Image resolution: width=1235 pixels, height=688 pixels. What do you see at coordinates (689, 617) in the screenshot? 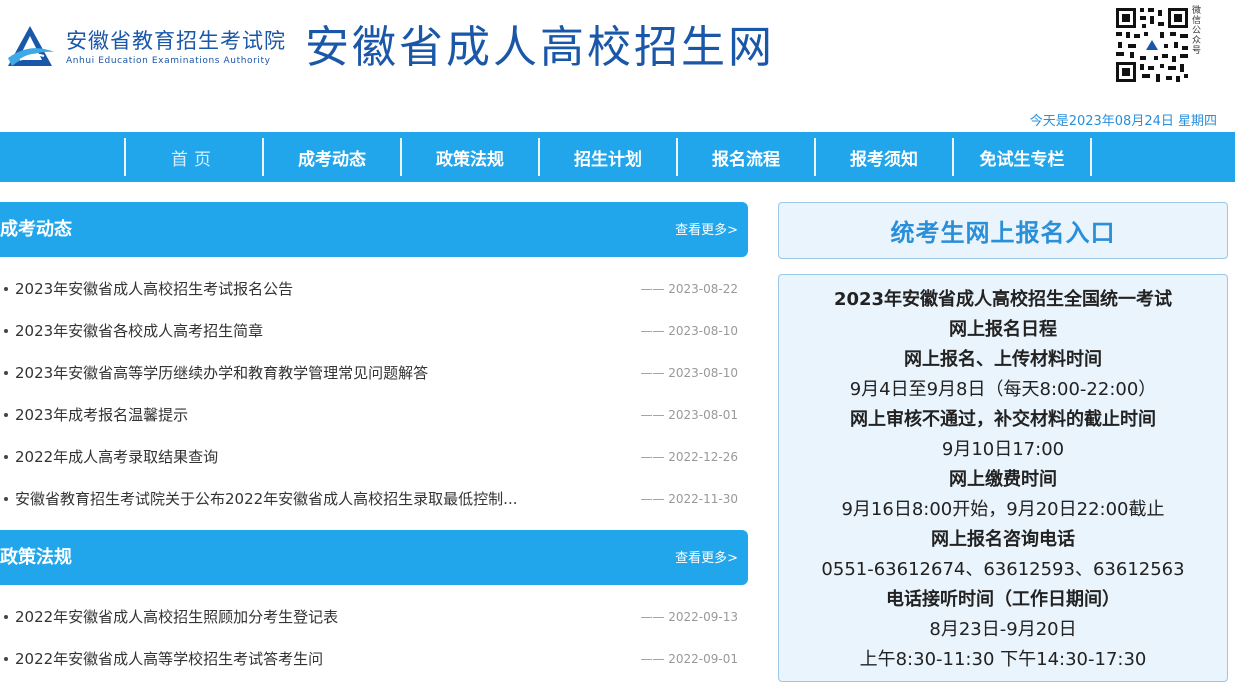
I see `news-date: —— 2022-09-13` at bounding box center [689, 617].